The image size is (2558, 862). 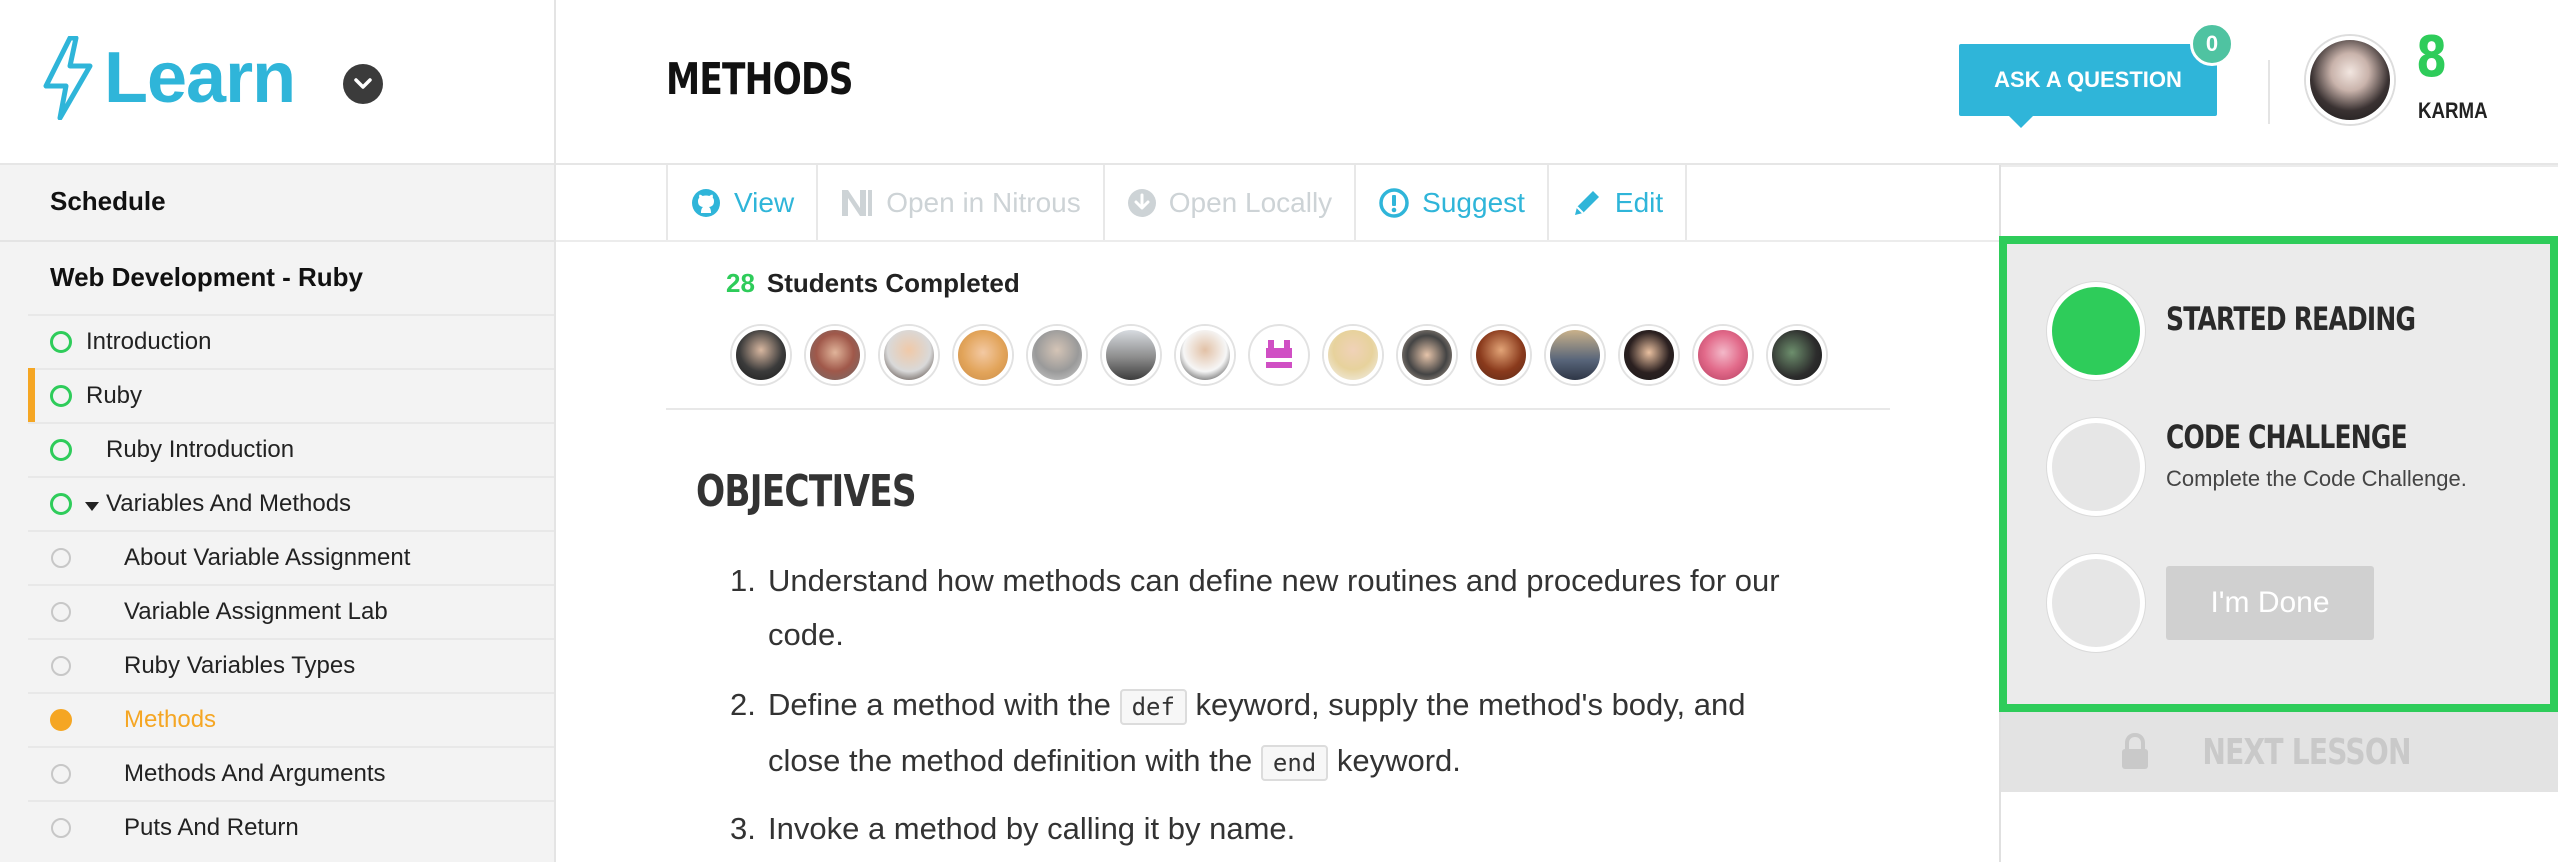 What do you see at coordinates (2279, 203) in the screenshot?
I see `progress-panel-top` at bounding box center [2279, 203].